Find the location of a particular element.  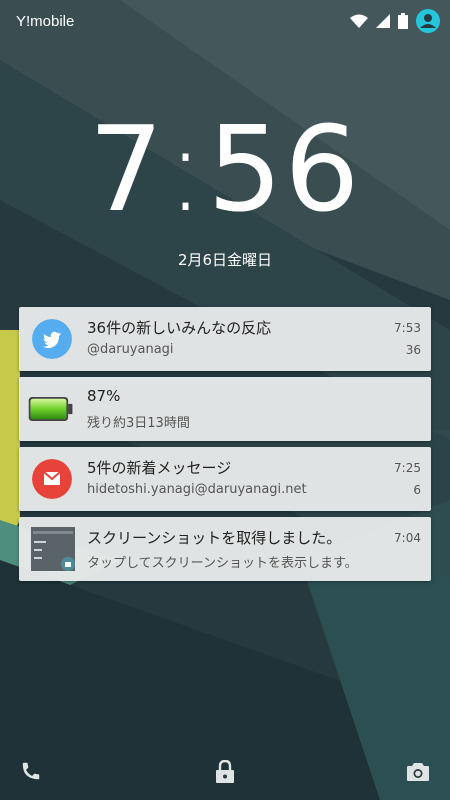

notification-title: 5件の新着メッセージ is located at coordinates (159, 468).